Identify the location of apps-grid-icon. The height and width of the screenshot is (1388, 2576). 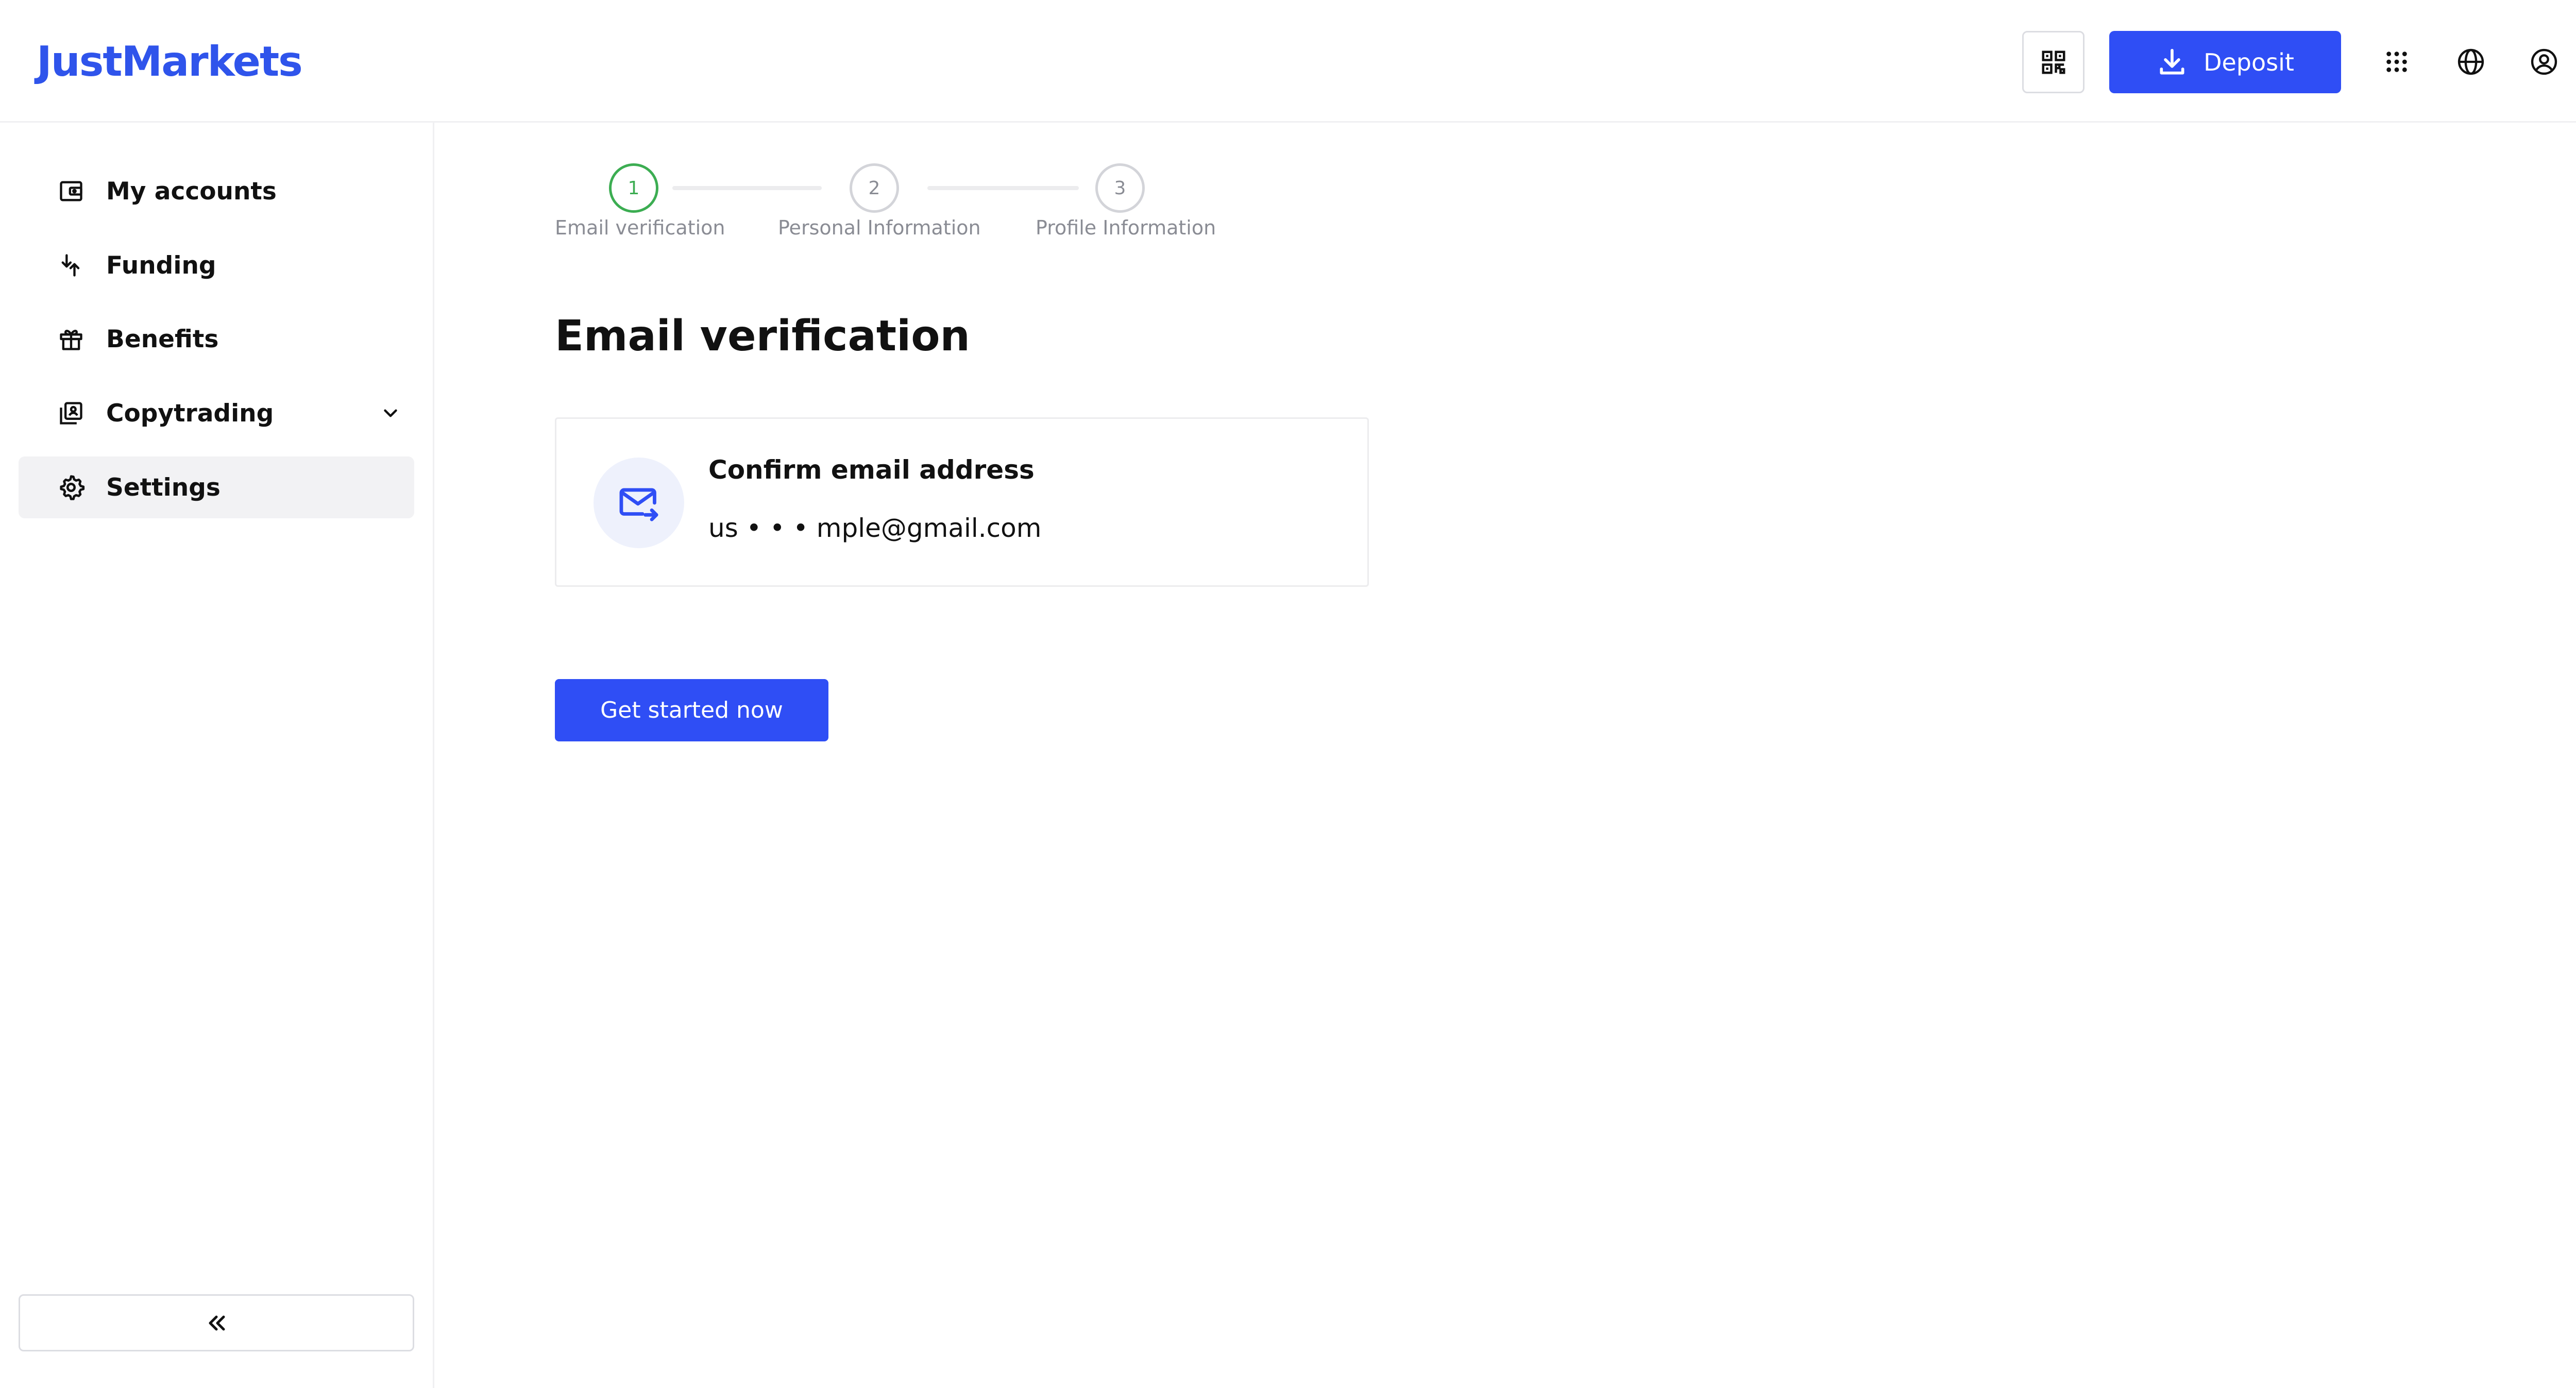
(2396, 62).